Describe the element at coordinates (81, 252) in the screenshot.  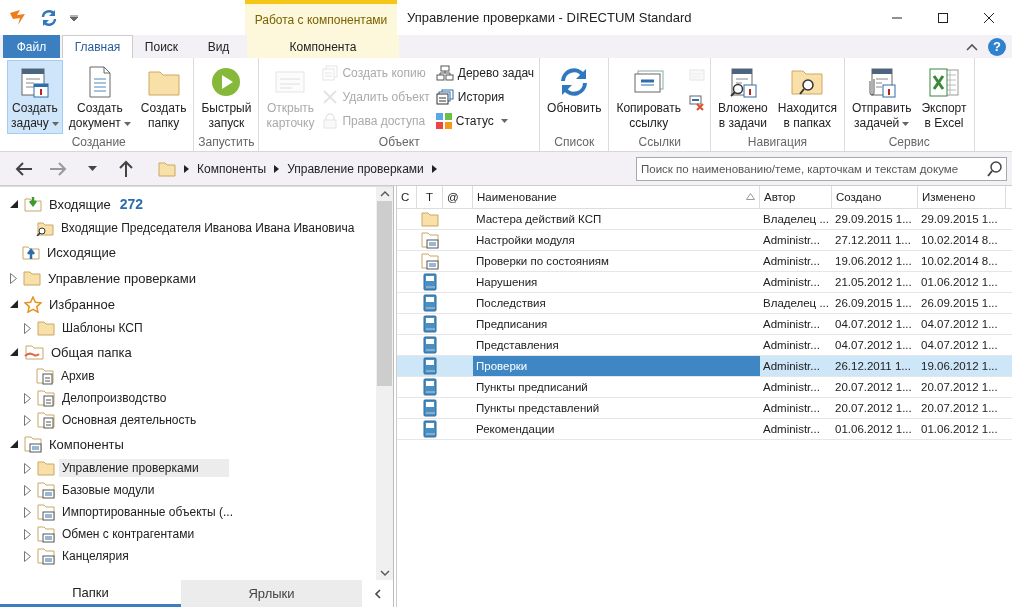
I see `tree-item: Исходящие` at that location.